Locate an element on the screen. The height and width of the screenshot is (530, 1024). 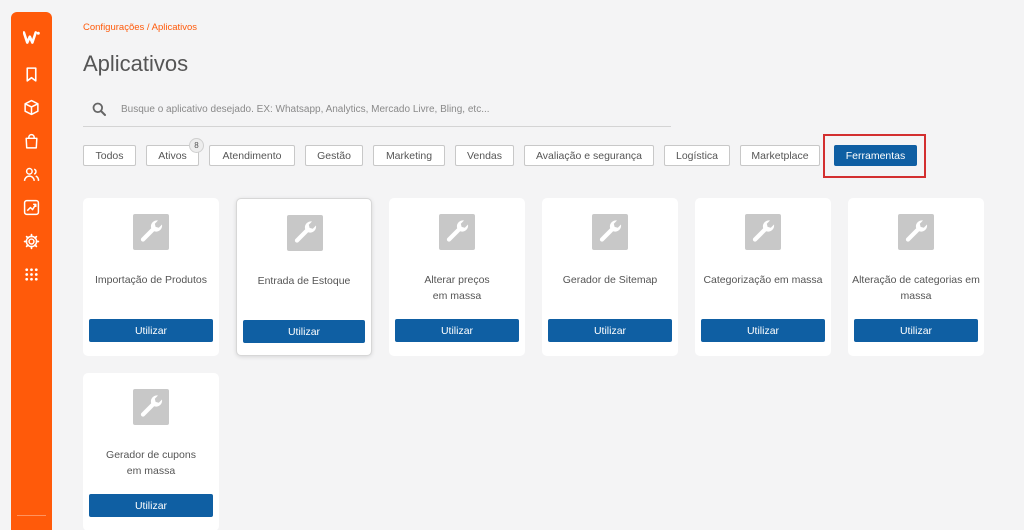
app-card-importacao-produtos: Importação de Produtos Utilizar is located at coordinates (151, 277).